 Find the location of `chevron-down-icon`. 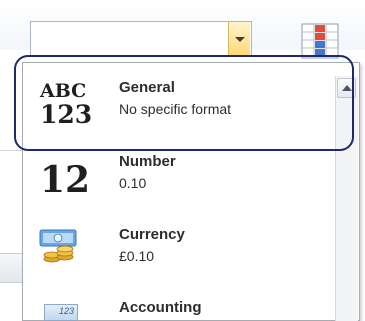

chevron-down-icon is located at coordinates (240, 39).